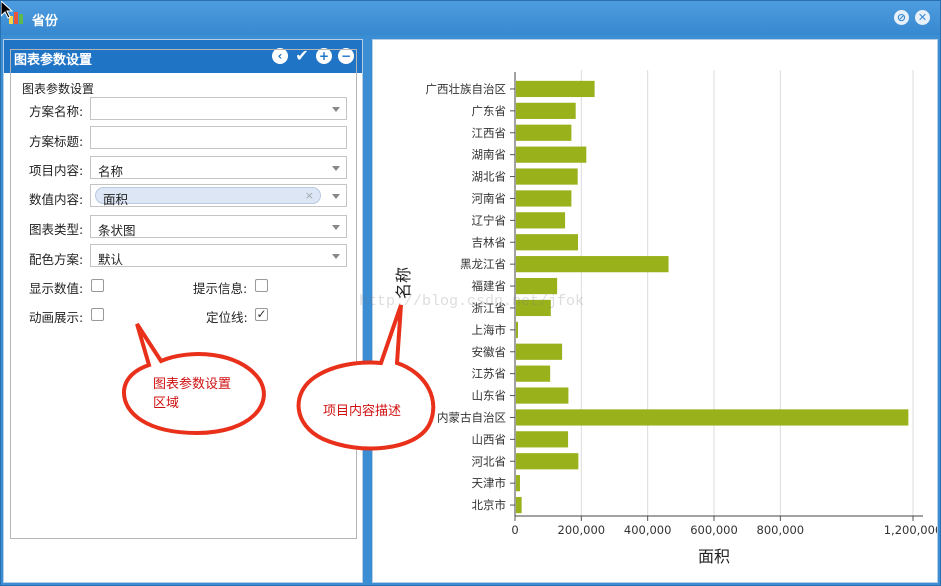 The width and height of the screenshot is (941, 586). I want to click on y-tick-label: 北京市, so click(489, 505).